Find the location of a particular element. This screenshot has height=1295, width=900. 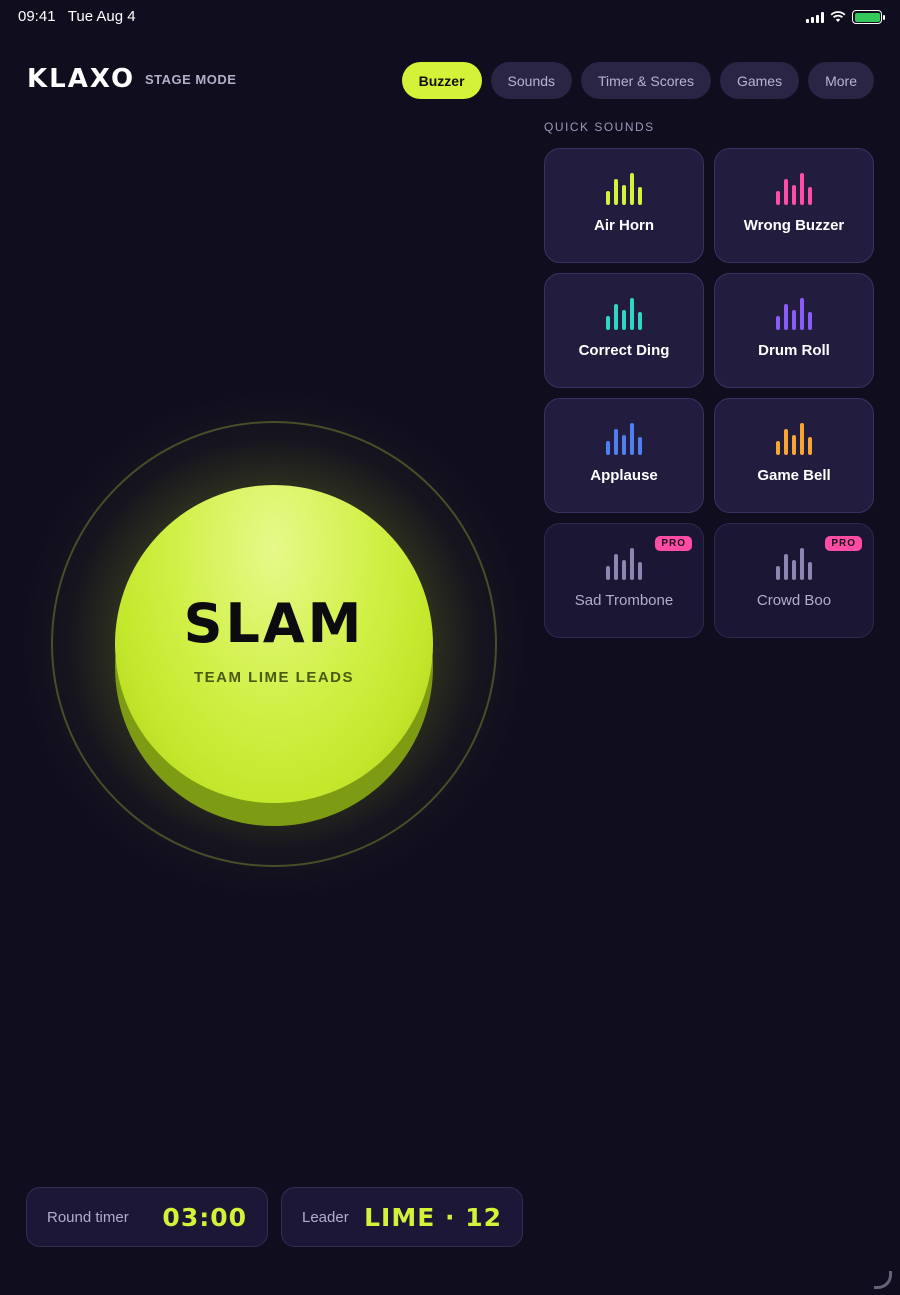

nav-tabs: Buzzer Sounds Timer & Scores Games More is located at coordinates (637, 80).